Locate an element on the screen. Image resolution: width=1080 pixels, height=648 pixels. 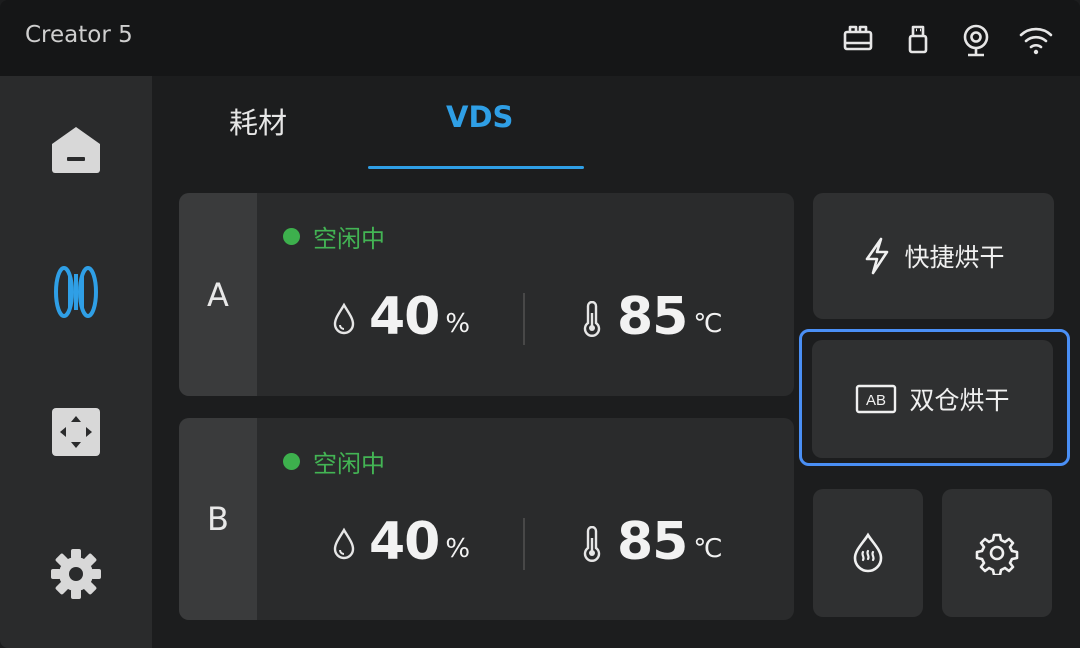
wifi-icon is located at coordinates (1036, 40).